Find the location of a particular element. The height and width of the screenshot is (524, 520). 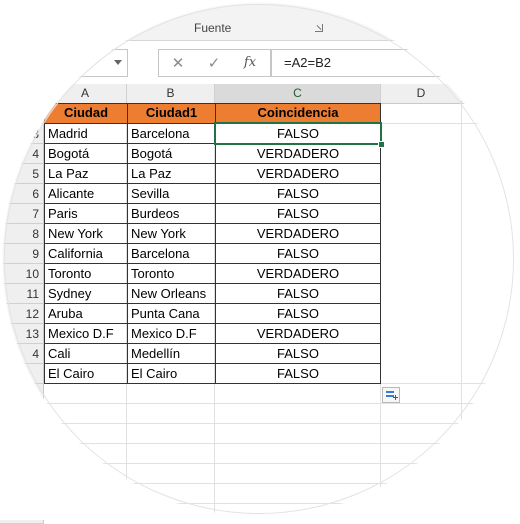

cell-city: Madrid is located at coordinates (86, 133).